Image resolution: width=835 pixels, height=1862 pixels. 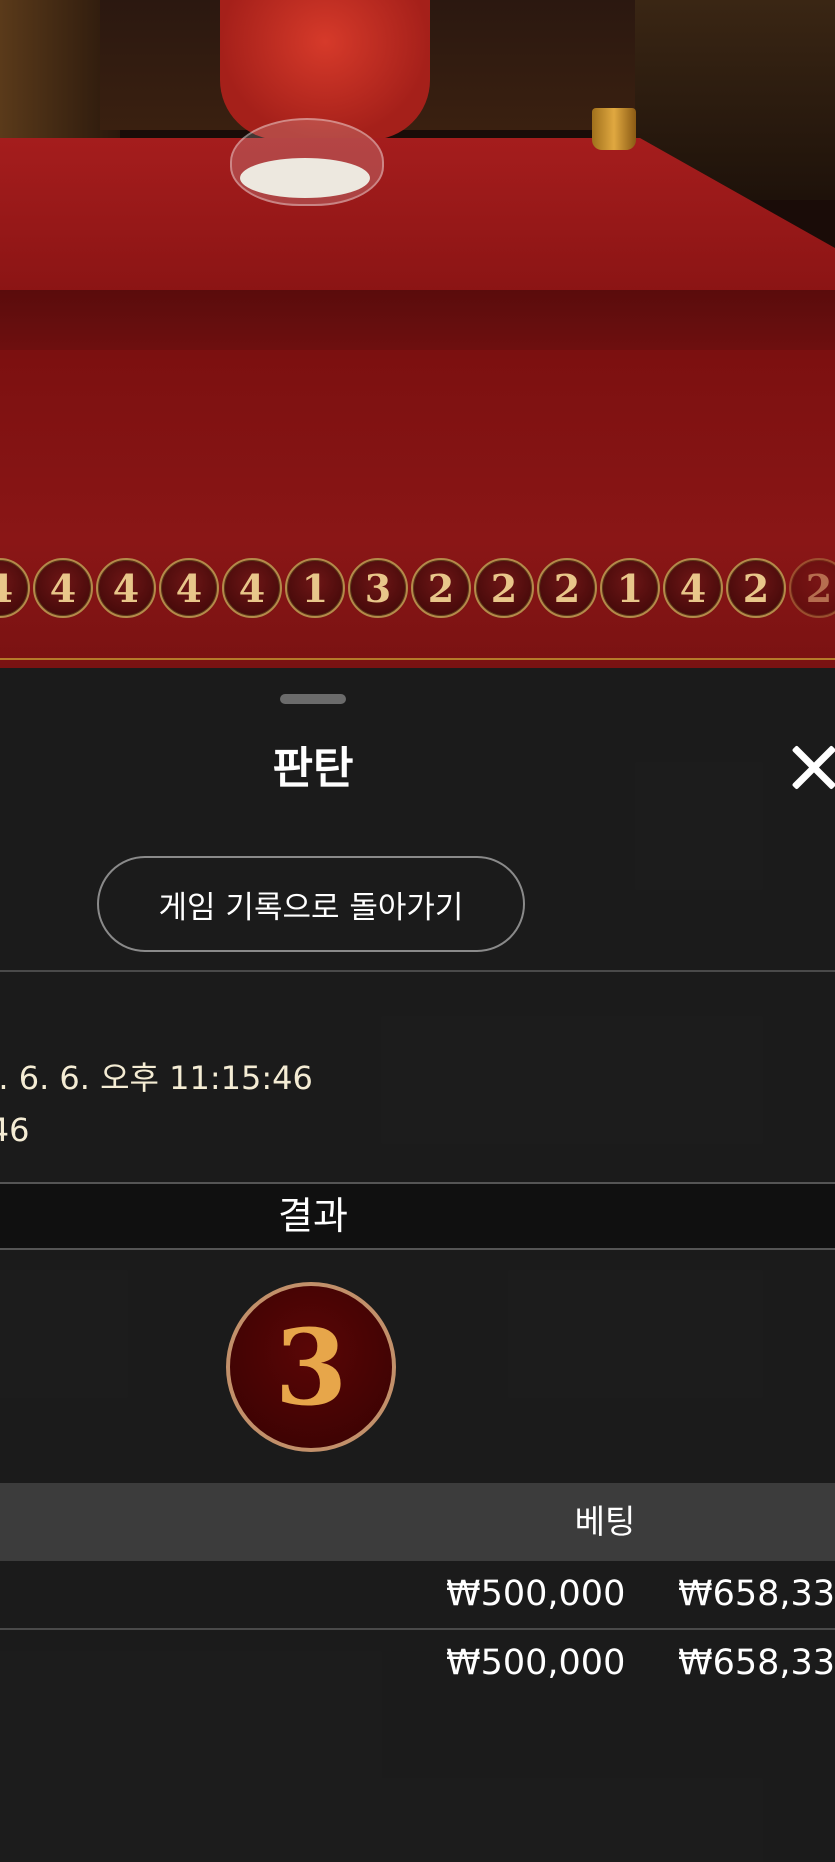 I want to click on round-datetime: 4. 6. 6. 오후 11:15:46, so click(x=156, y=1078).